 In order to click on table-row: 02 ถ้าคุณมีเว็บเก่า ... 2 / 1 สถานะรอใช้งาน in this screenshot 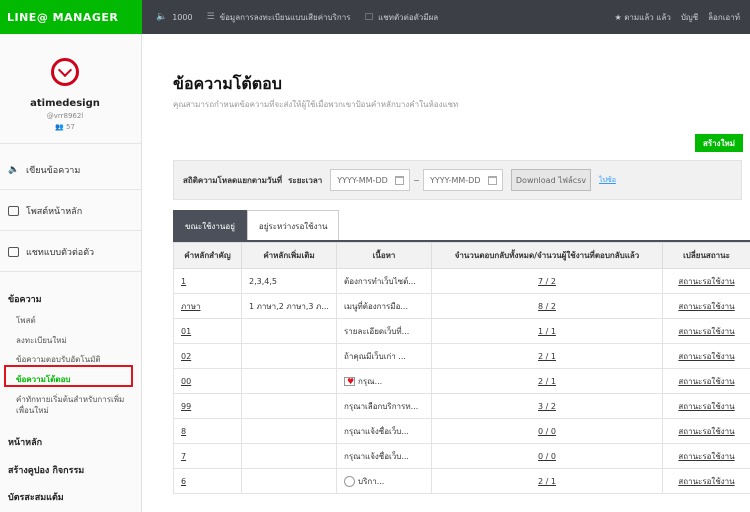, I will do `click(461, 356)`.